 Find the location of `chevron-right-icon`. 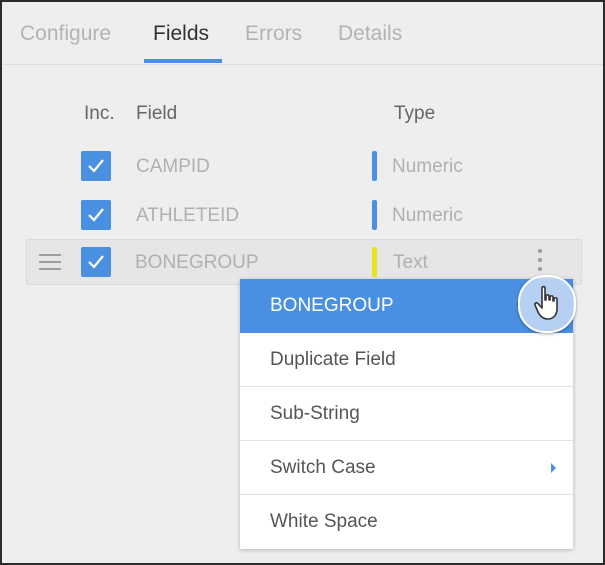

chevron-right-icon is located at coordinates (553, 468).